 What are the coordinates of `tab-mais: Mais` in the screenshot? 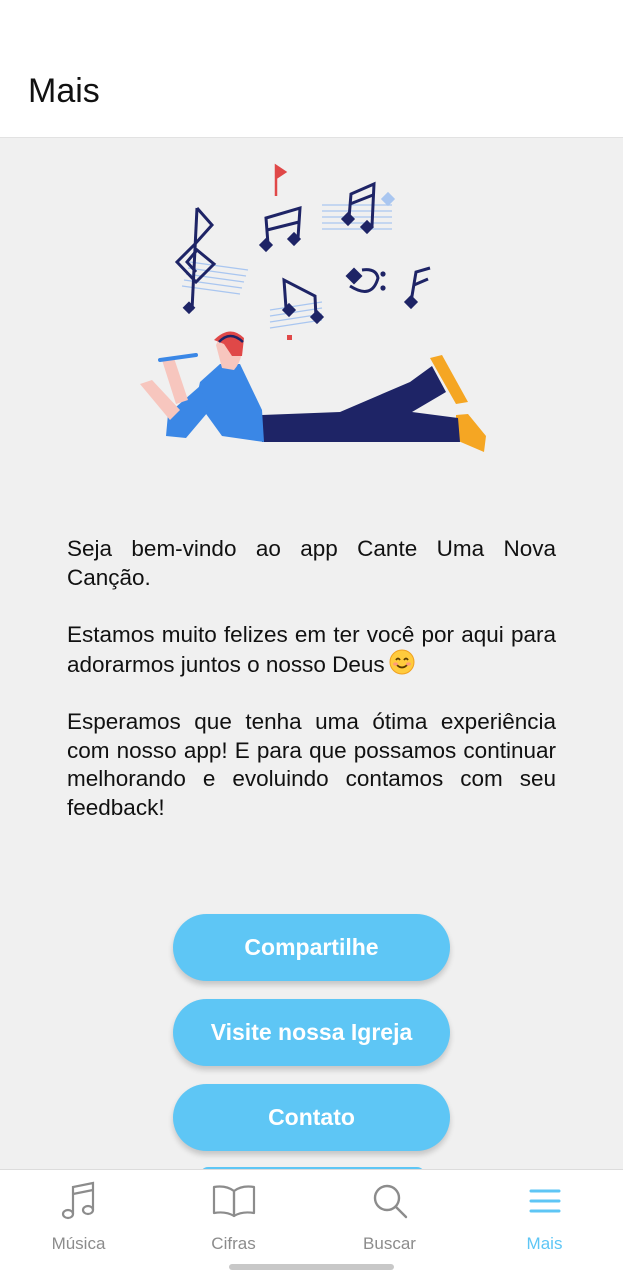 It's located at (544, 1215).